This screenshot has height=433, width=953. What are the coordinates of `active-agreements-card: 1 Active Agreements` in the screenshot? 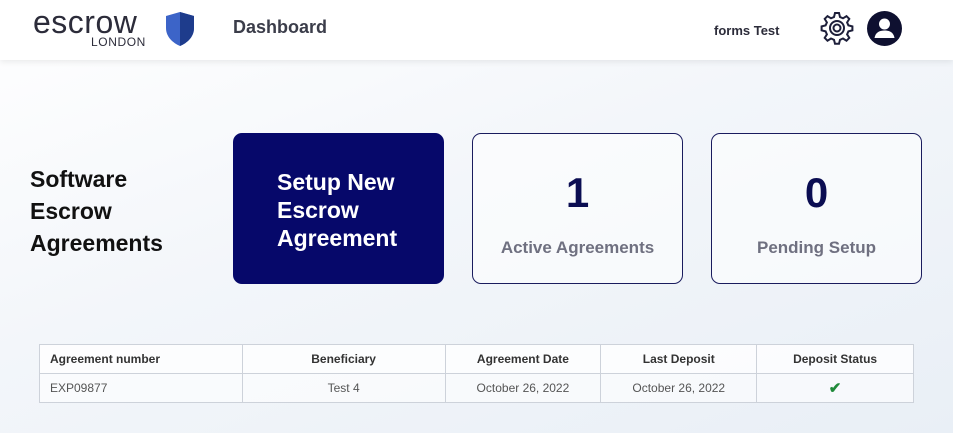 It's located at (577, 208).